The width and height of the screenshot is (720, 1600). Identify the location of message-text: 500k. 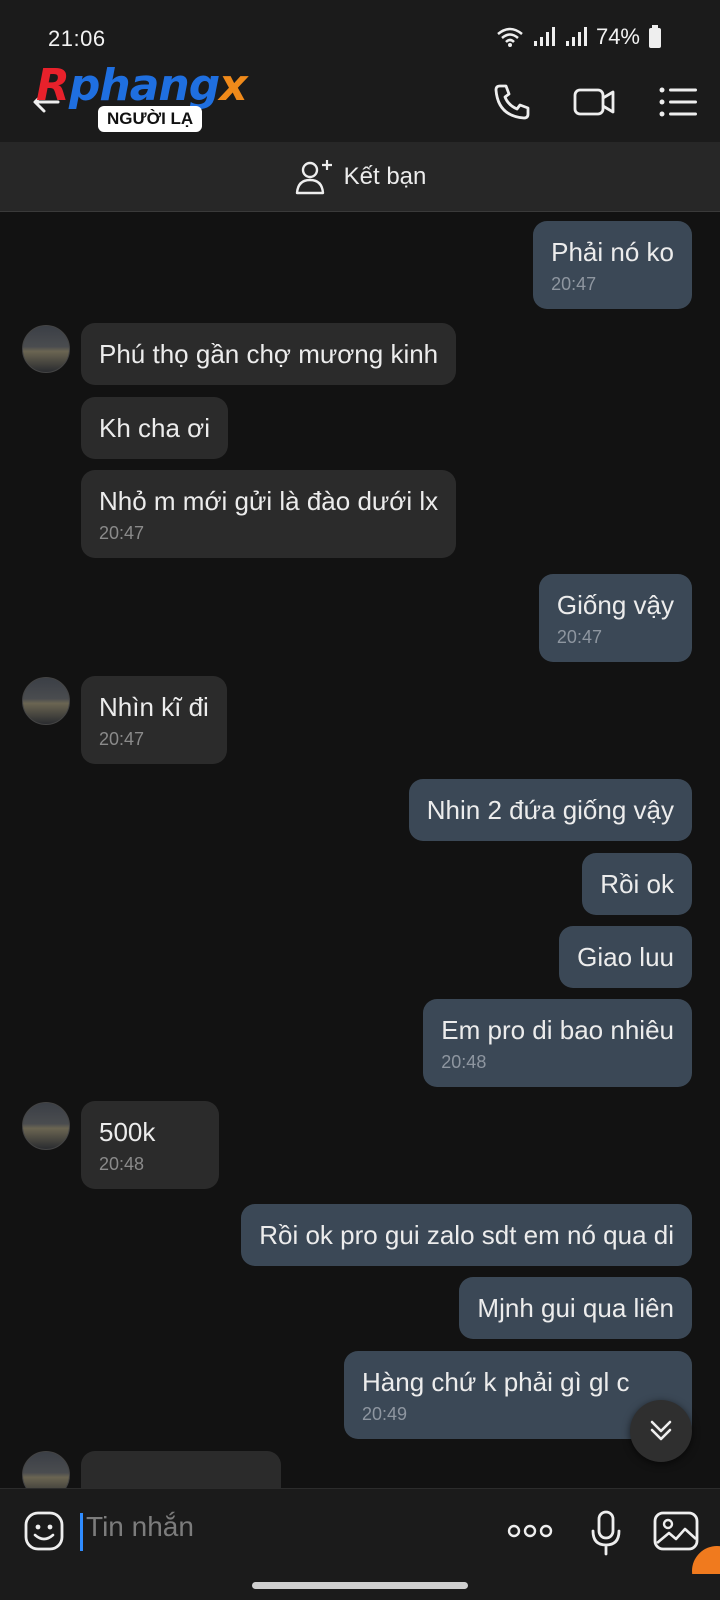
(127, 1132).